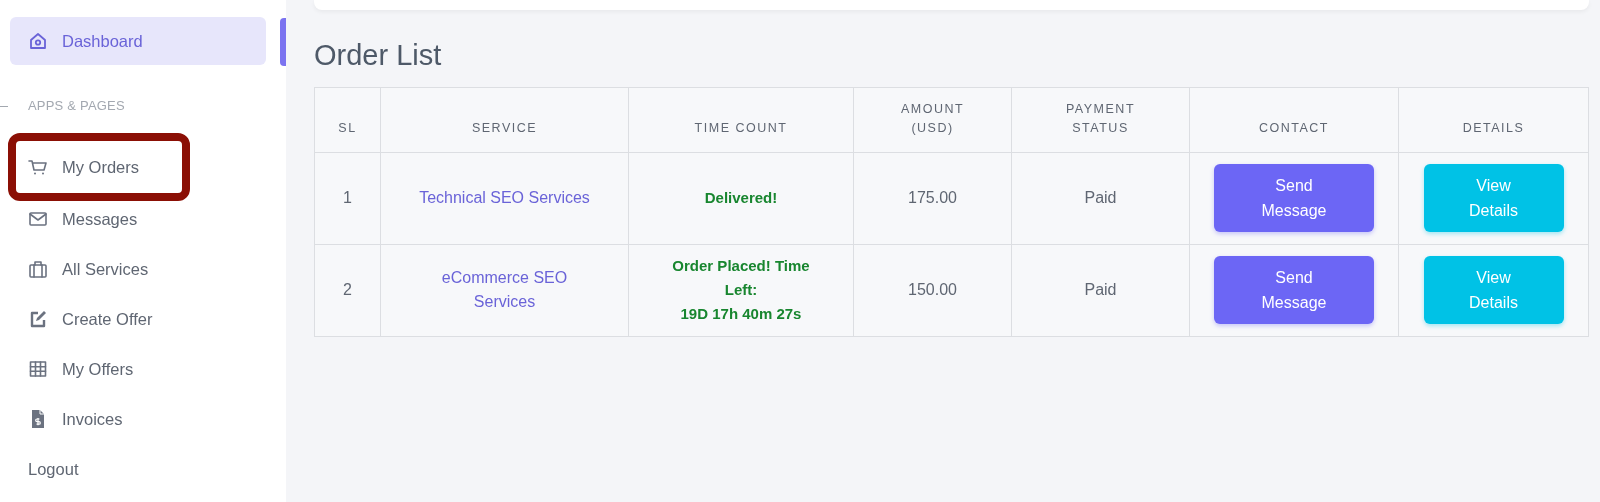 This screenshot has width=1600, height=502. Describe the element at coordinates (932, 198) in the screenshot. I see `table-cell: 175.00` at that location.